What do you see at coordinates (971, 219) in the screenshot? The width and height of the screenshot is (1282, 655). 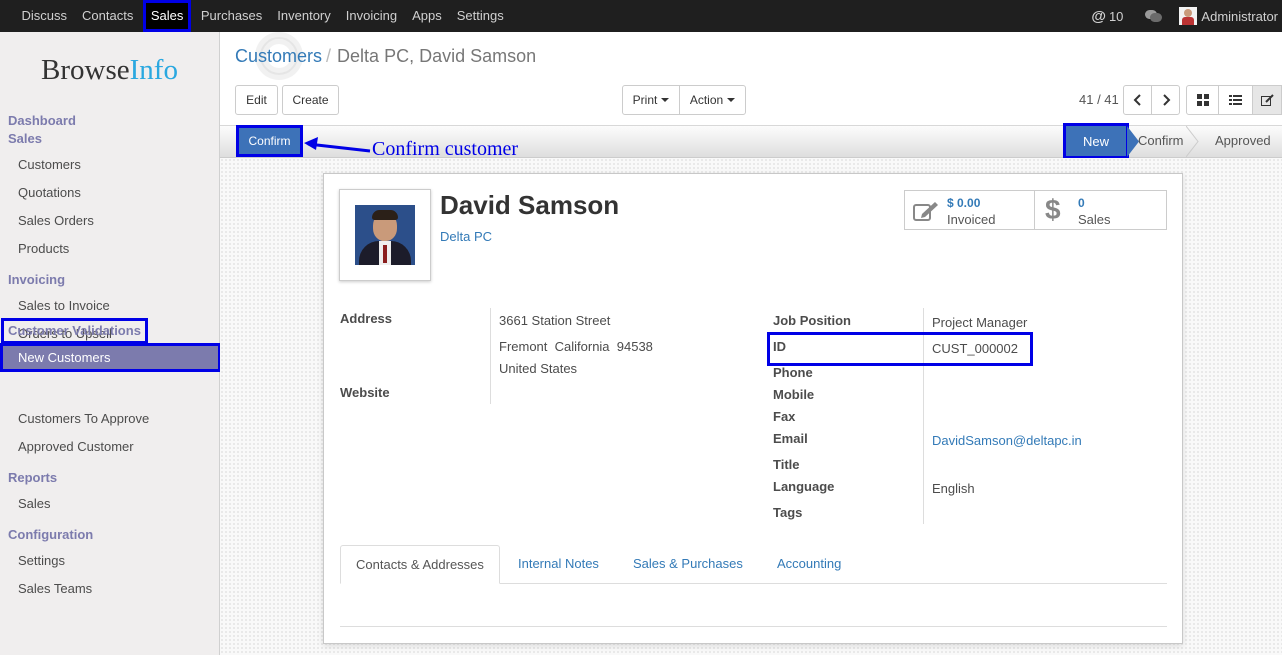 I see `invoiced-label: Invoiced` at bounding box center [971, 219].